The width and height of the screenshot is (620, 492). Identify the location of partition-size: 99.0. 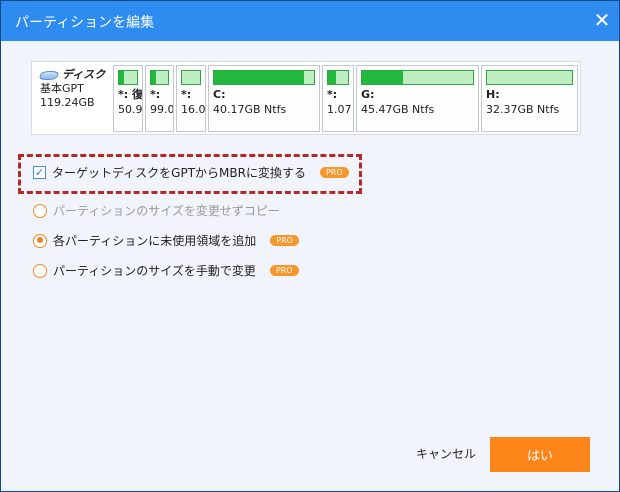
(162, 109).